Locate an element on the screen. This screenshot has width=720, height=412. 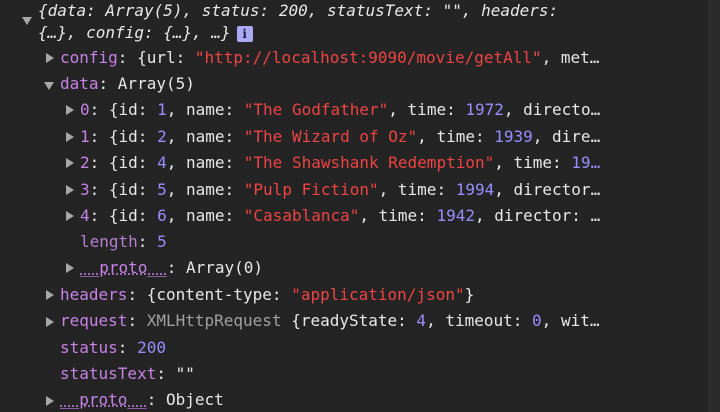
expand-arrow-data-proto is located at coordinates (70, 268).